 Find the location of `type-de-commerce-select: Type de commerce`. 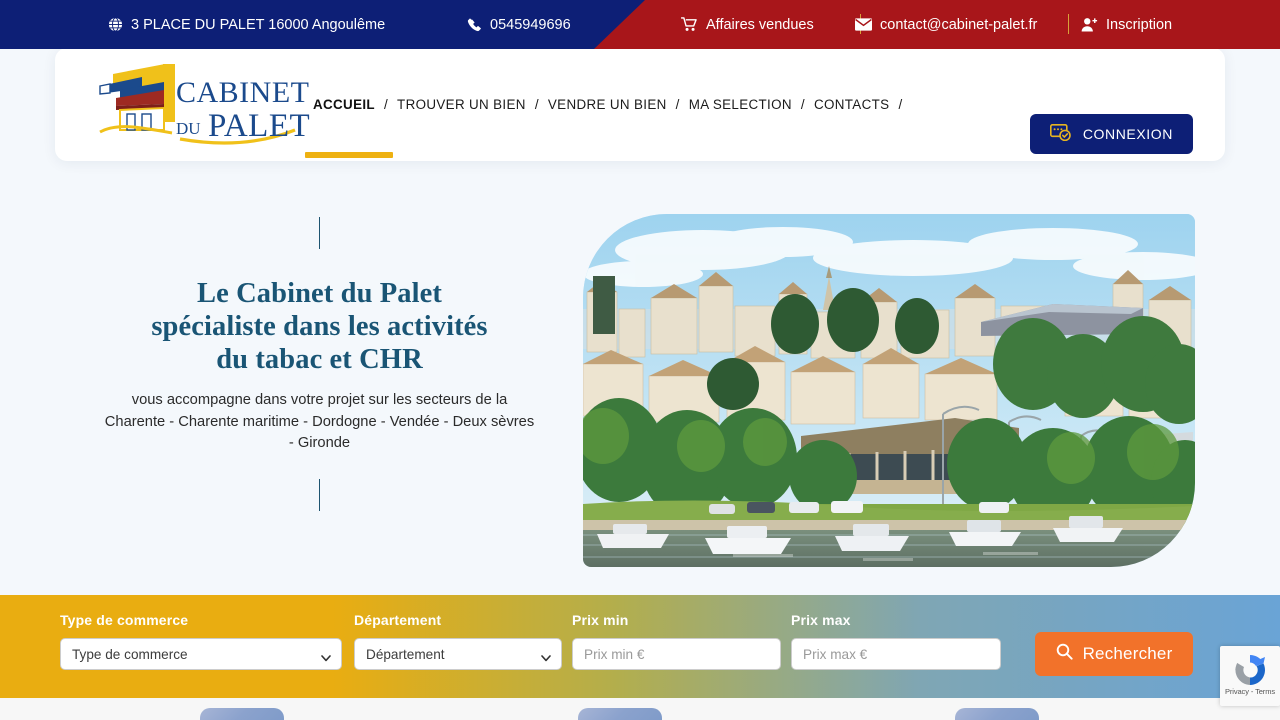

type-de-commerce-select: Type de commerce is located at coordinates (201, 654).